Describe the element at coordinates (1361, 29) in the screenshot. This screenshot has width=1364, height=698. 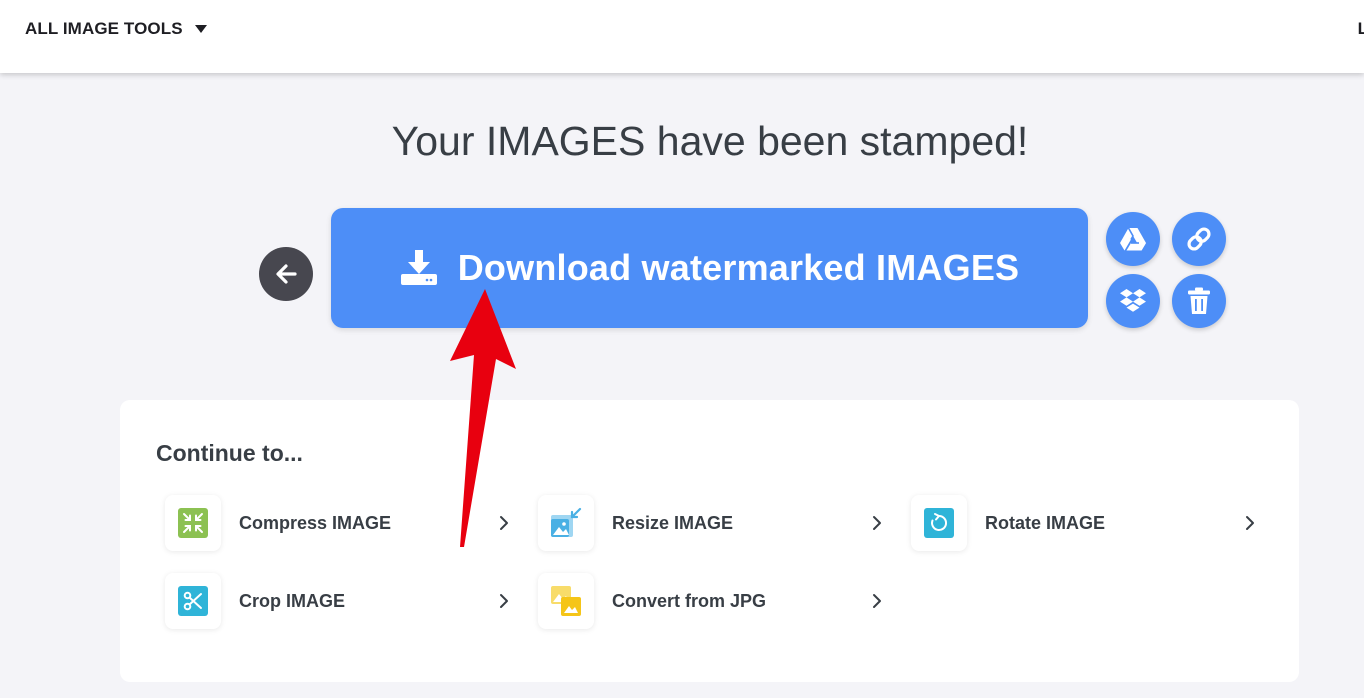
I see `header-edge-text: L` at that location.